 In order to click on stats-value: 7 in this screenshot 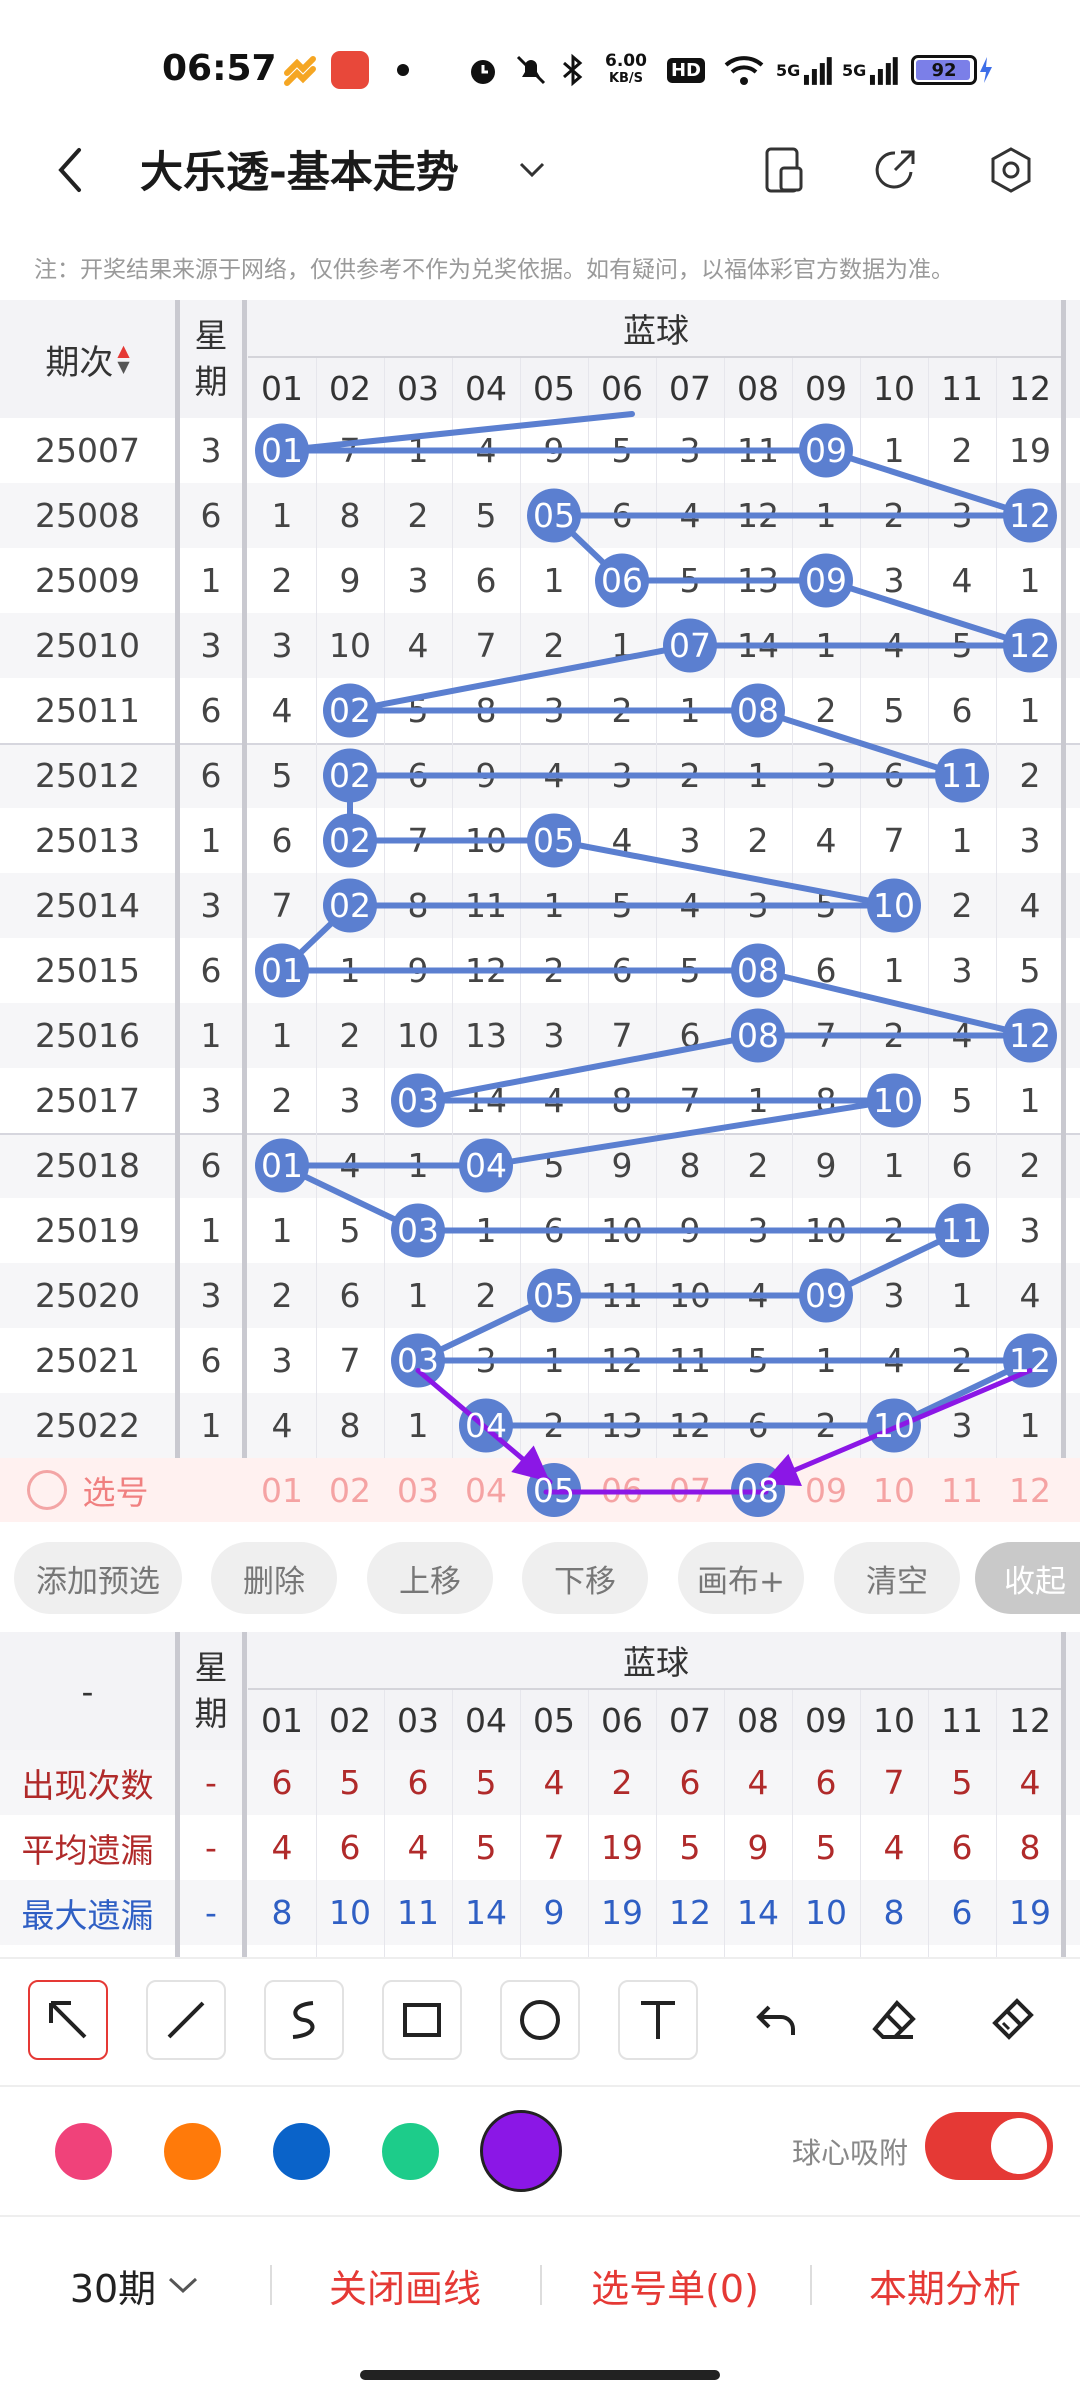, I will do `click(894, 1782)`.